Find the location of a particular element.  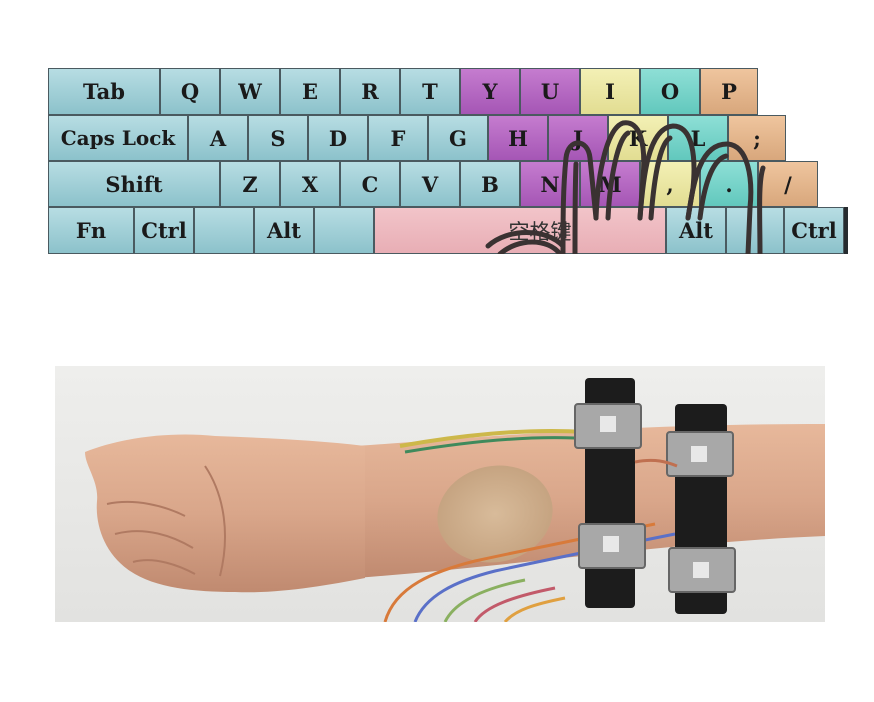

key-ctrl-left: Ctrl is located at coordinates (164, 230).